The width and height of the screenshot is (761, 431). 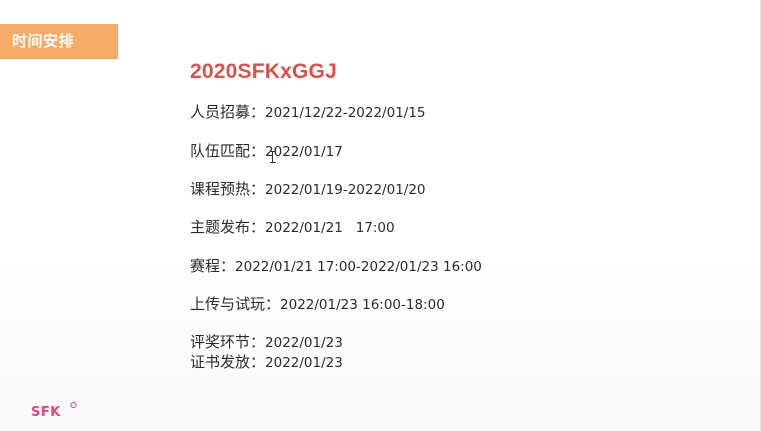 What do you see at coordinates (46, 412) in the screenshot?
I see `logo-text: SFK` at bounding box center [46, 412].